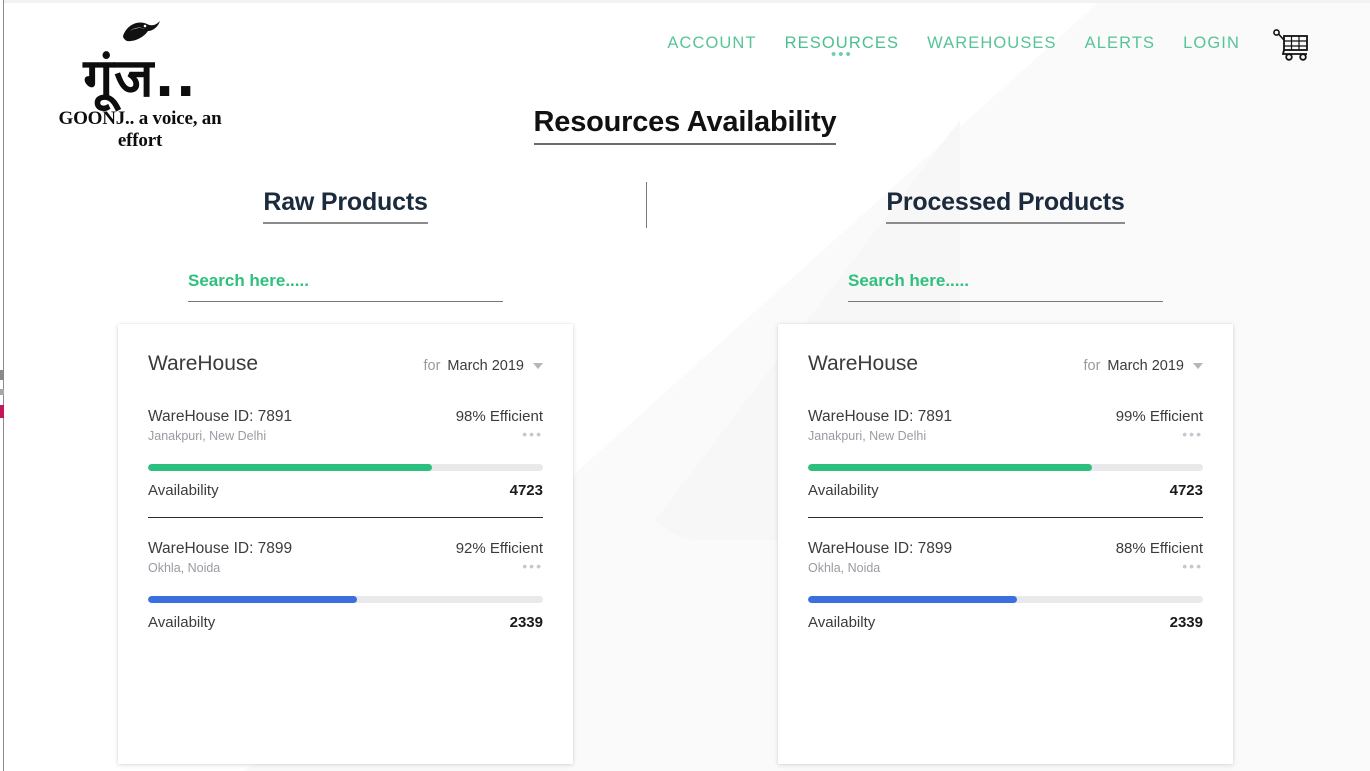 The image size is (1370, 771). Describe the element at coordinates (2, 392) in the screenshot. I see `left-edge-marker-gray-secondary` at that location.